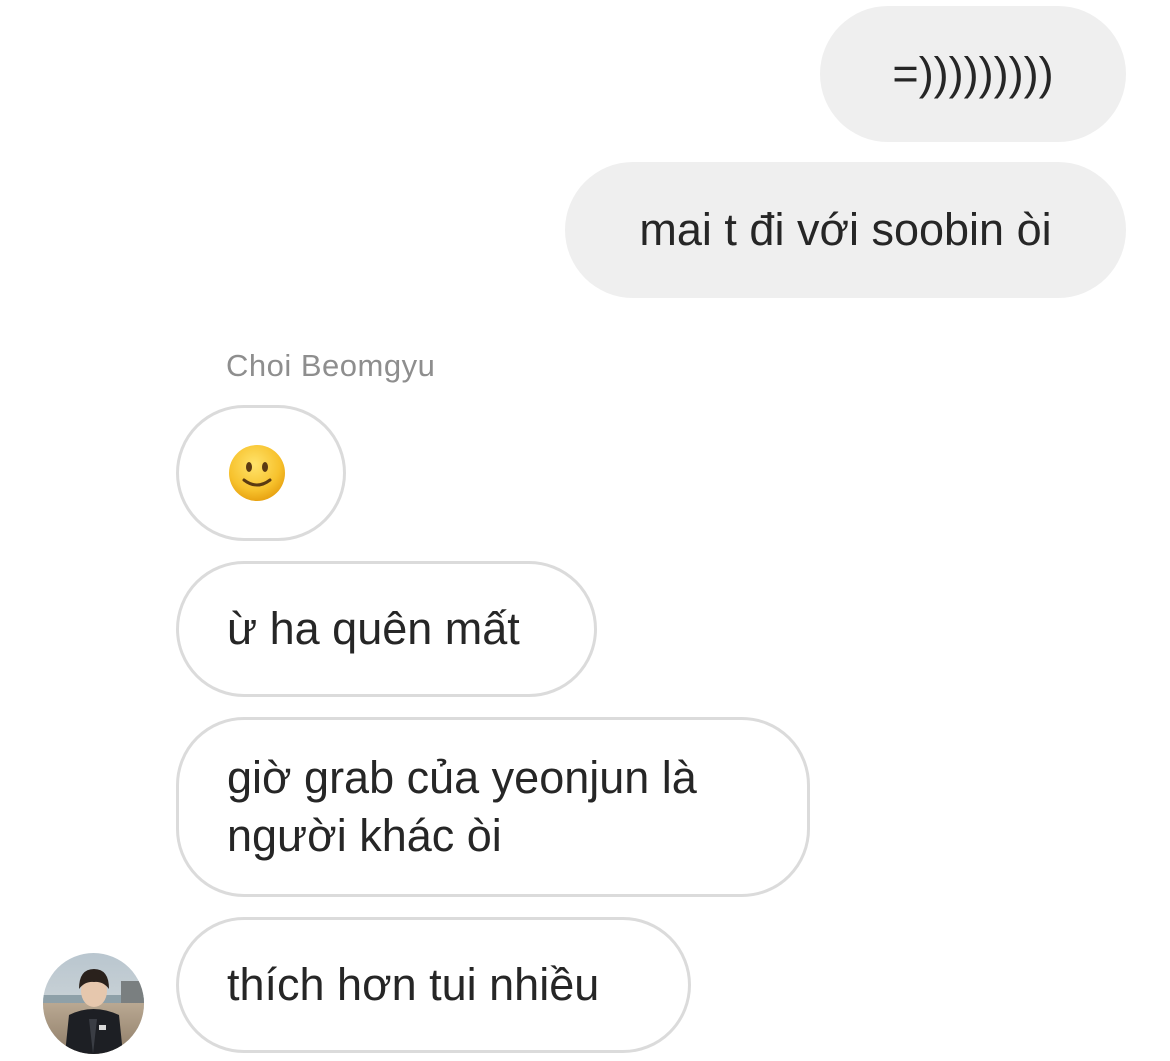  I want to click on message-text: =))))))))), so click(973, 73).